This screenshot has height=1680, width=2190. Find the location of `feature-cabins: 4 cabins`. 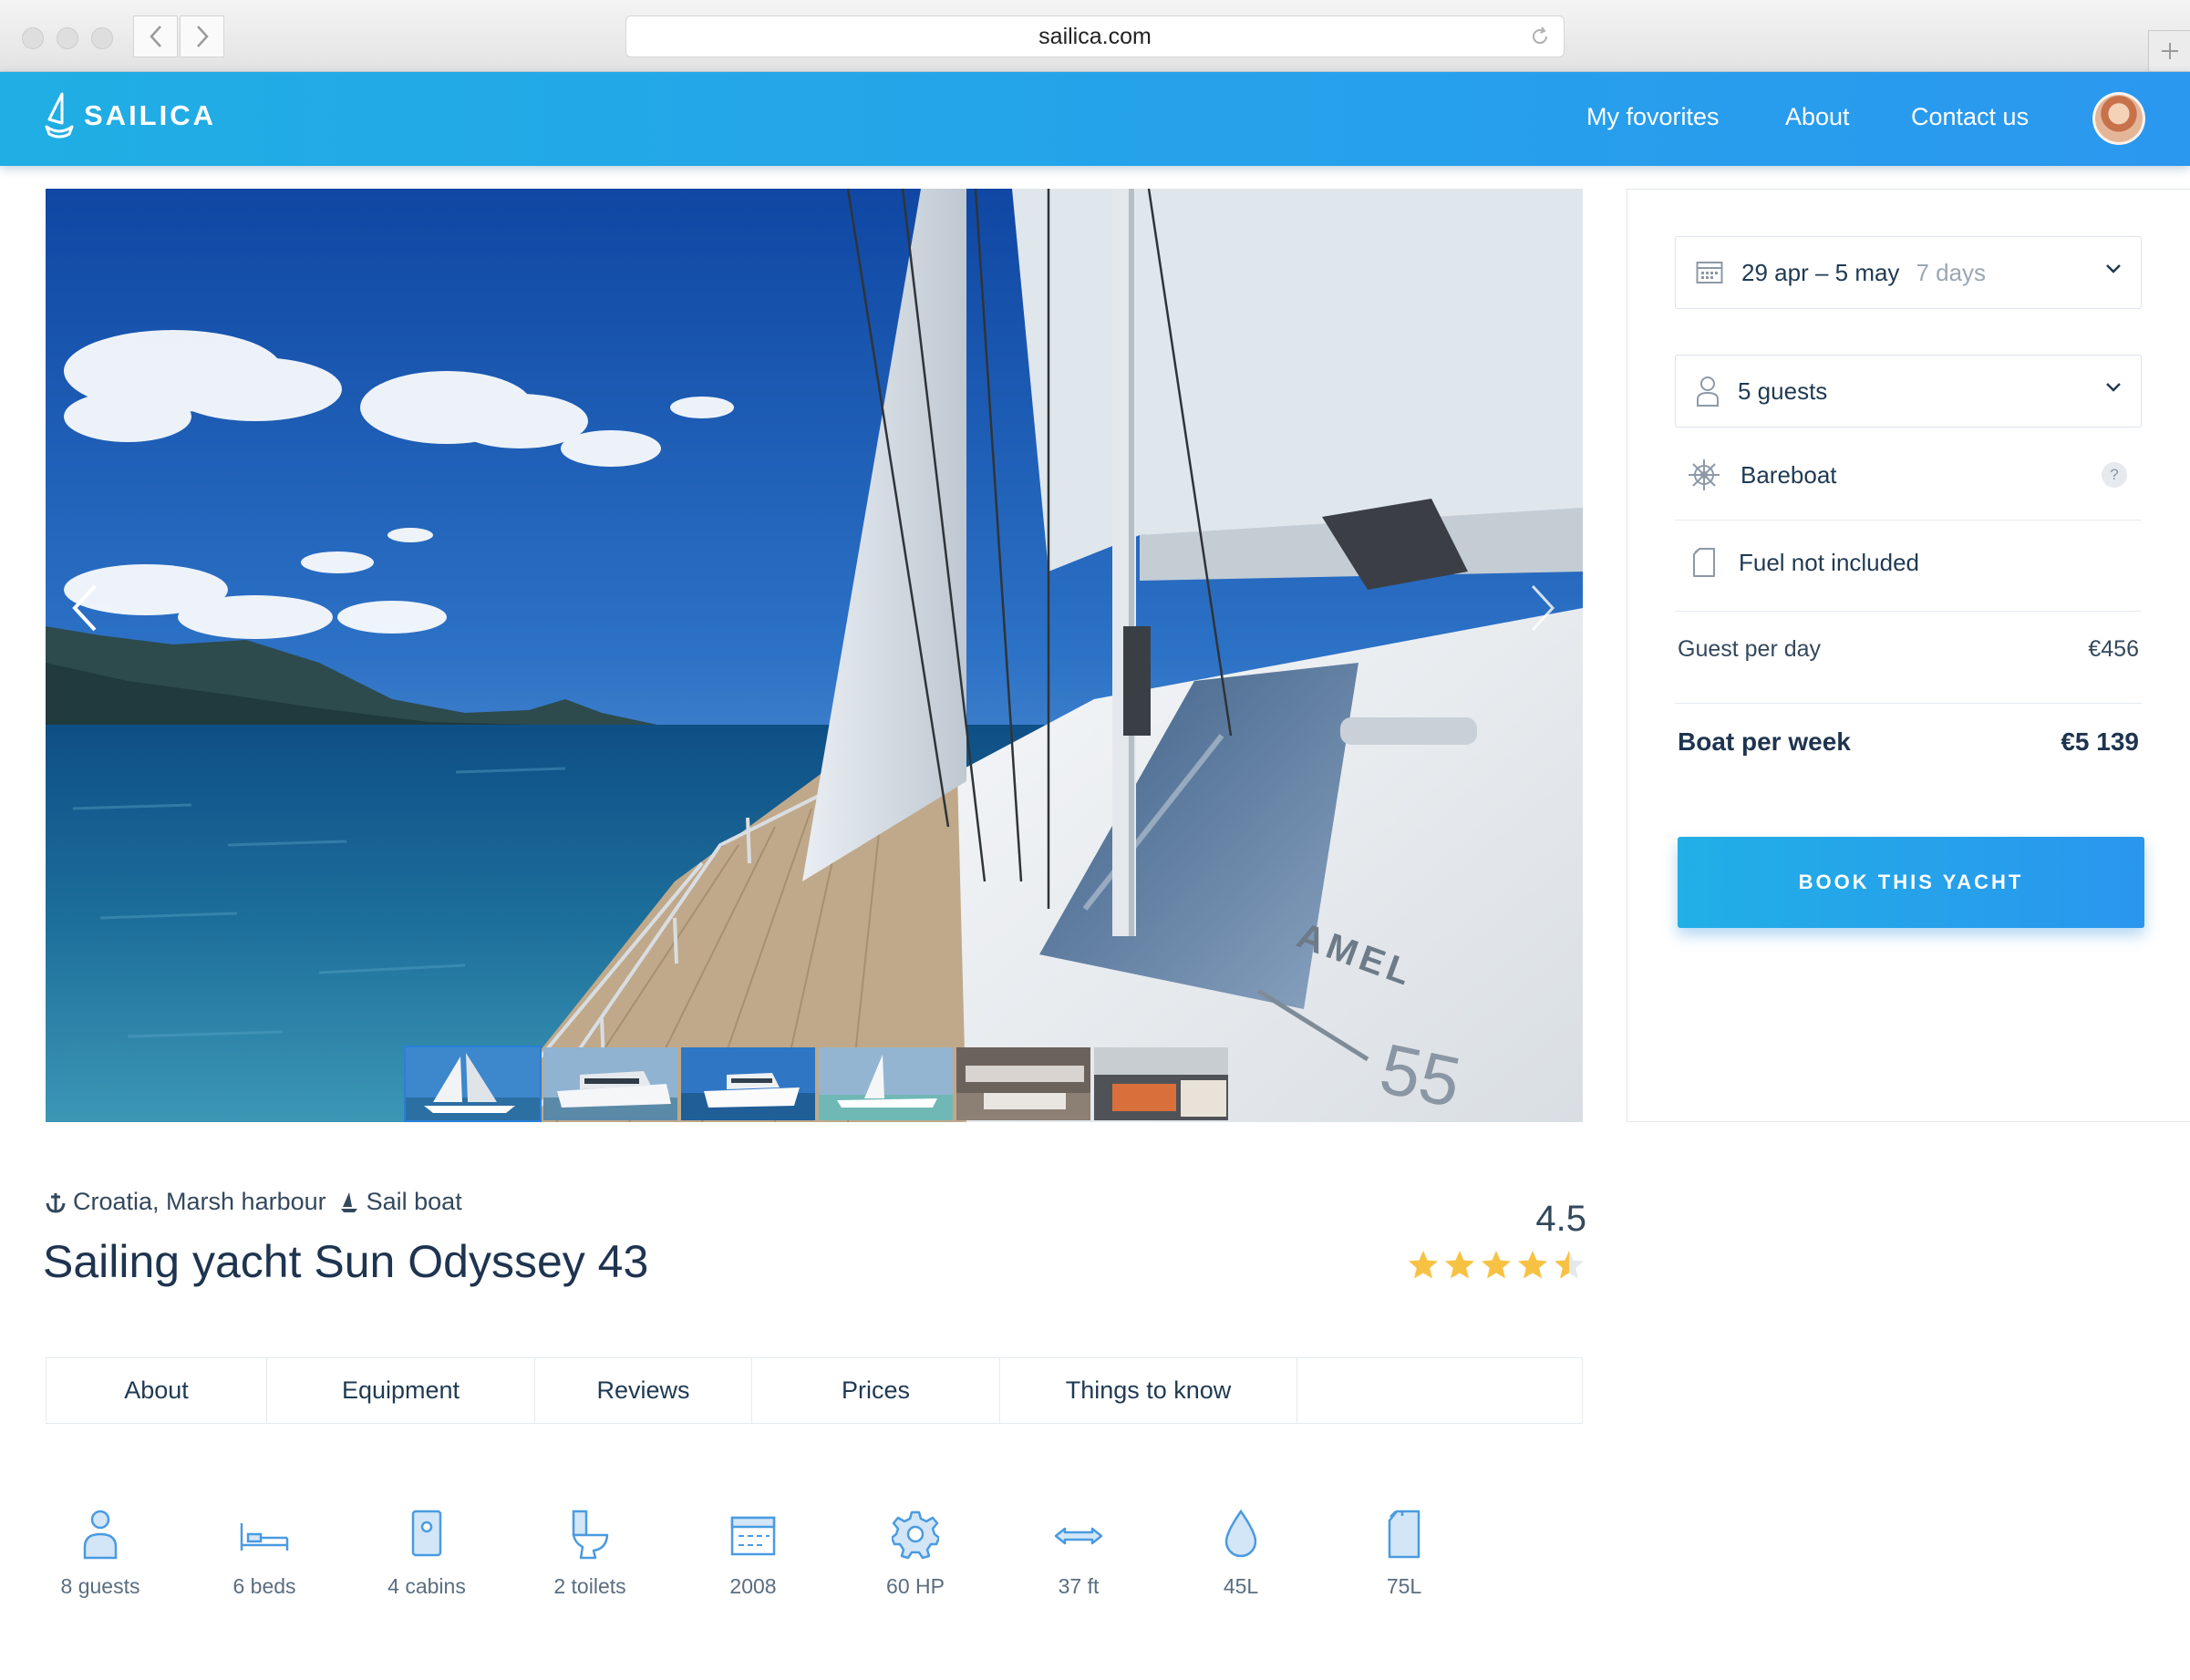

feature-cabins: 4 cabins is located at coordinates (427, 1554).